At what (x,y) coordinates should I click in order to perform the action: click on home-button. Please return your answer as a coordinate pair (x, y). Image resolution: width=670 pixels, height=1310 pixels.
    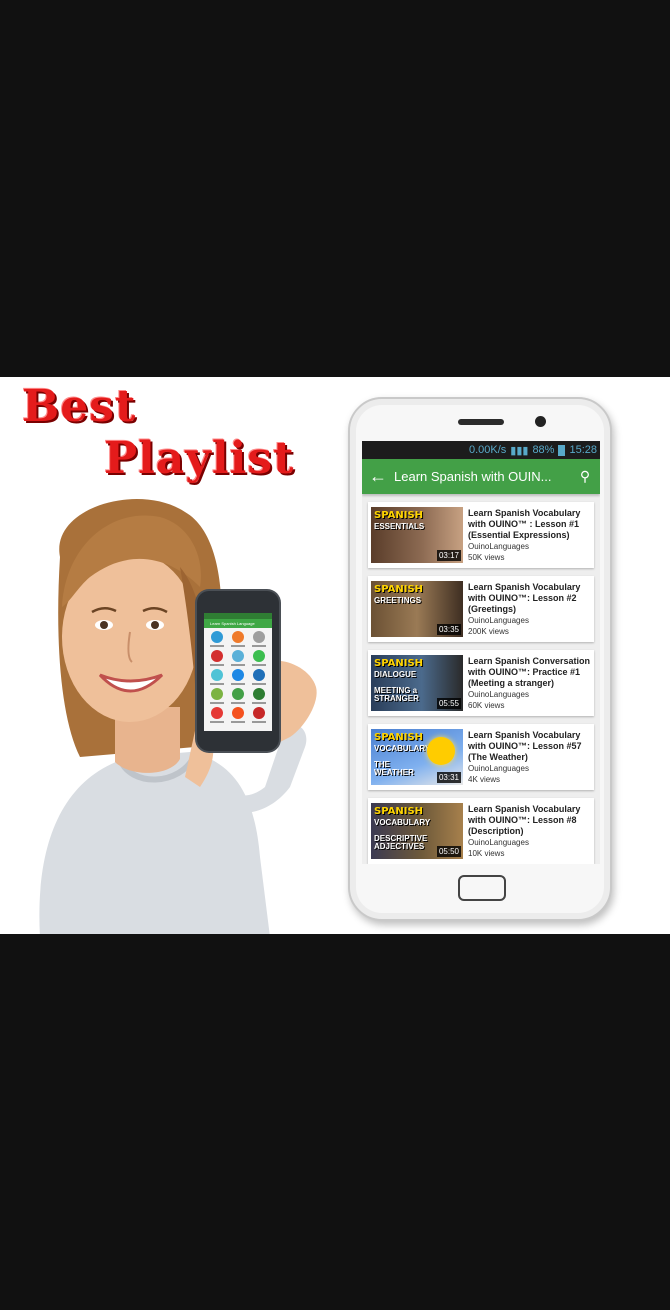
    Looking at the image, I should click on (482, 888).